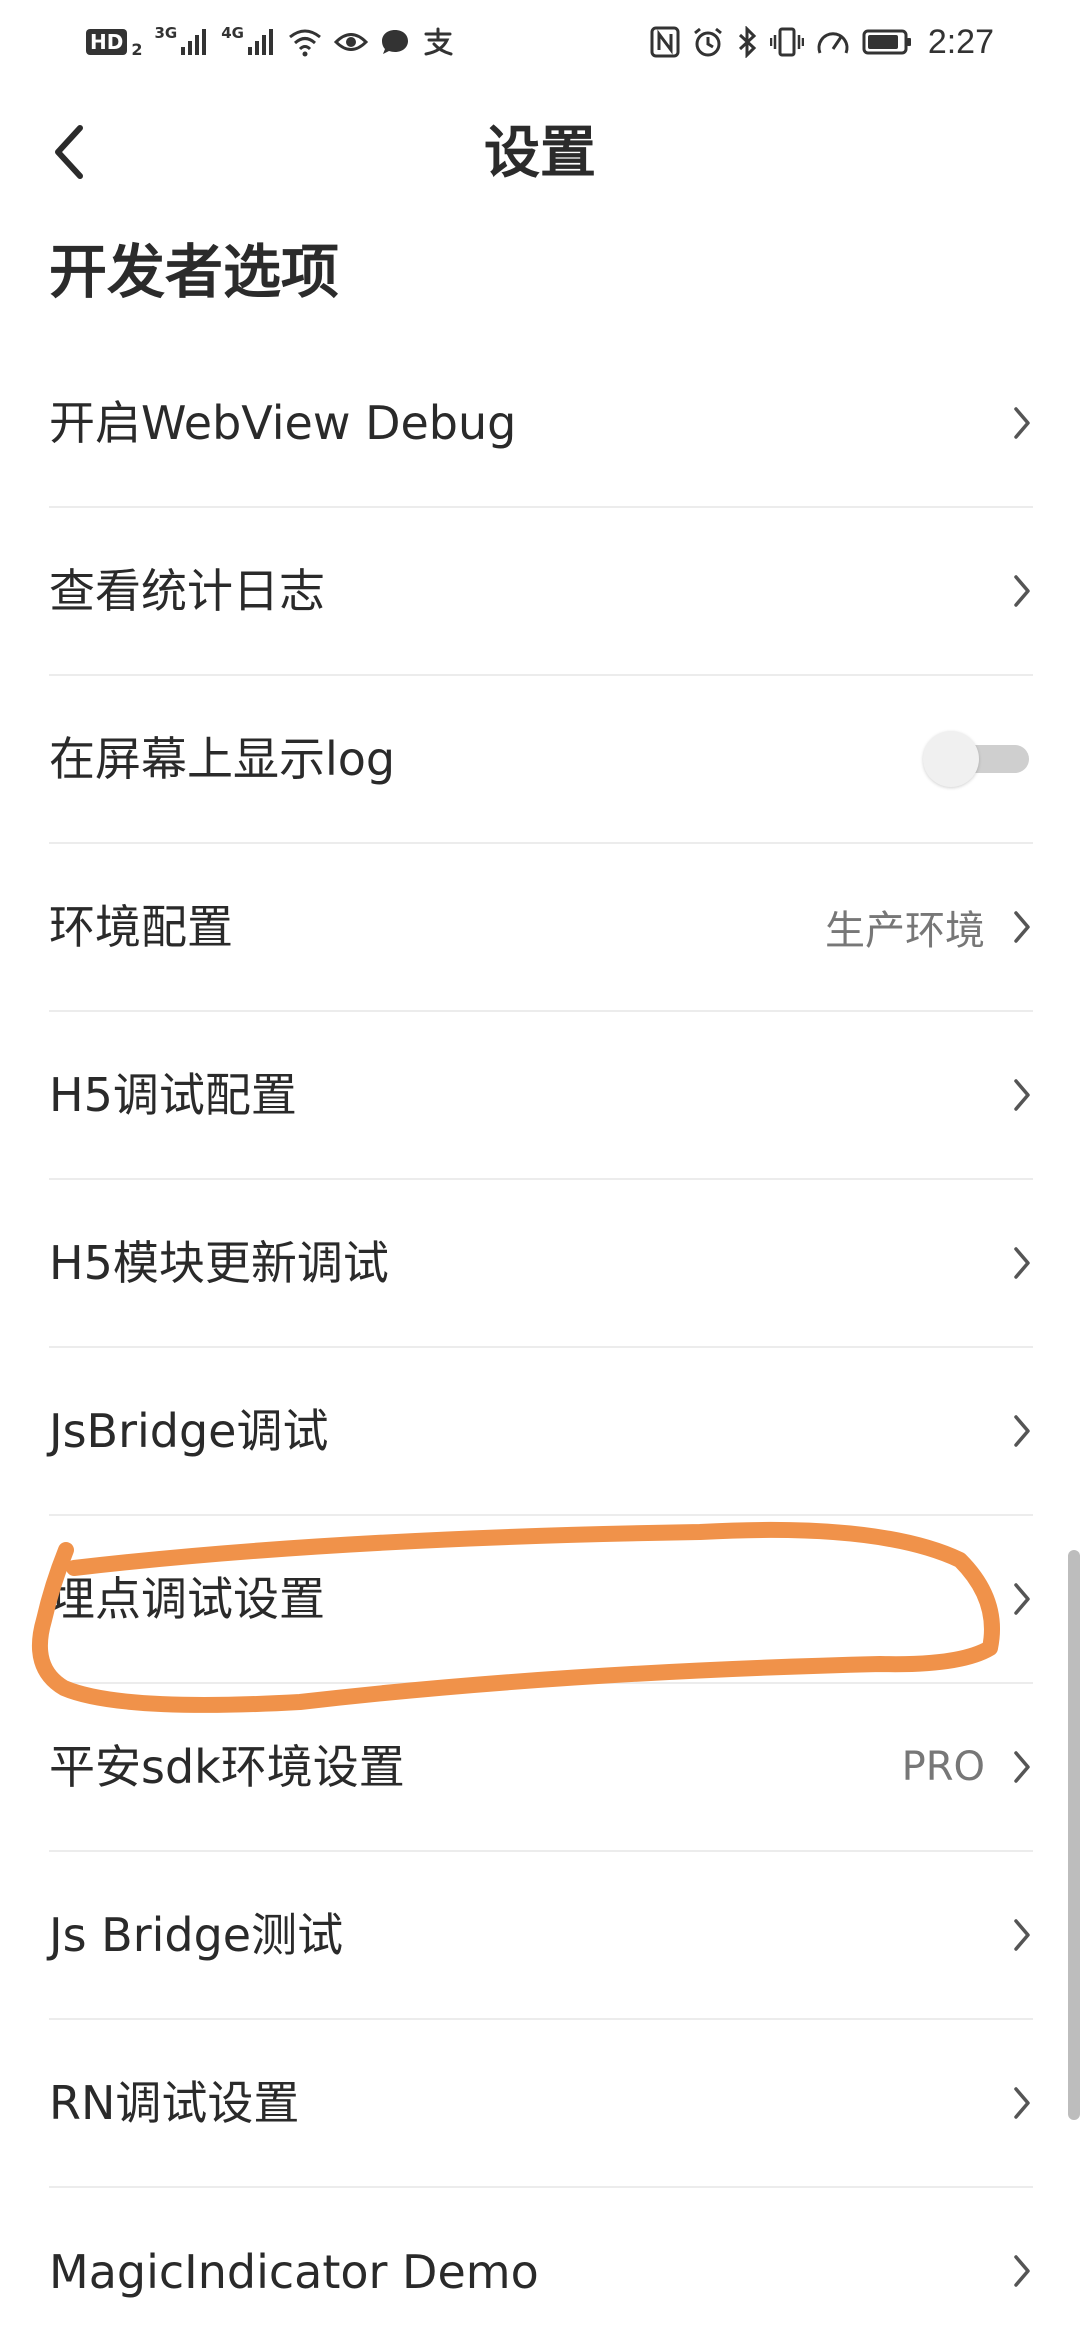 The image size is (1080, 2340). Describe the element at coordinates (887, 42) in the screenshot. I see `battery-icon` at that location.